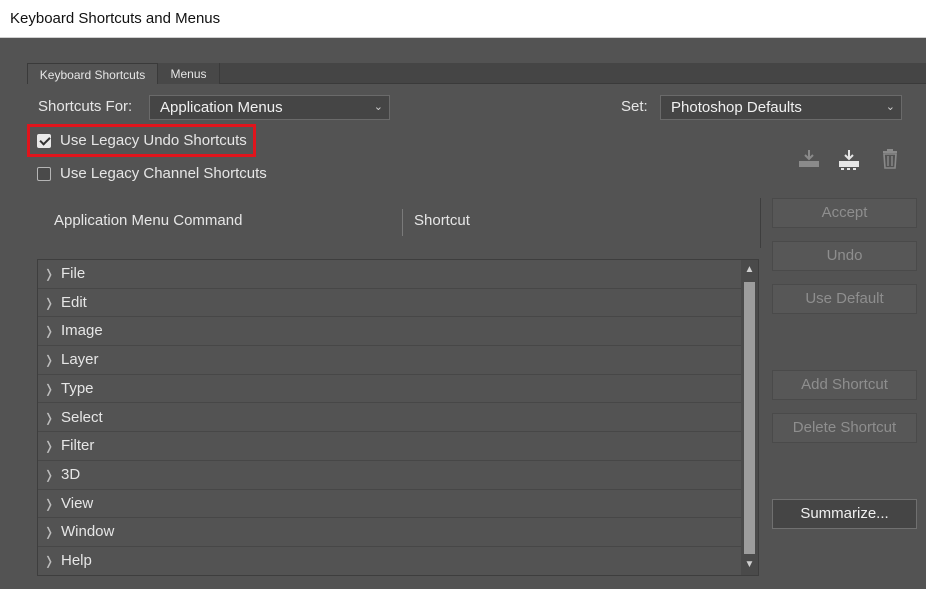 This screenshot has width=926, height=589. Describe the element at coordinates (749, 565) in the screenshot. I see `scroll-down-icon: ▼` at that location.